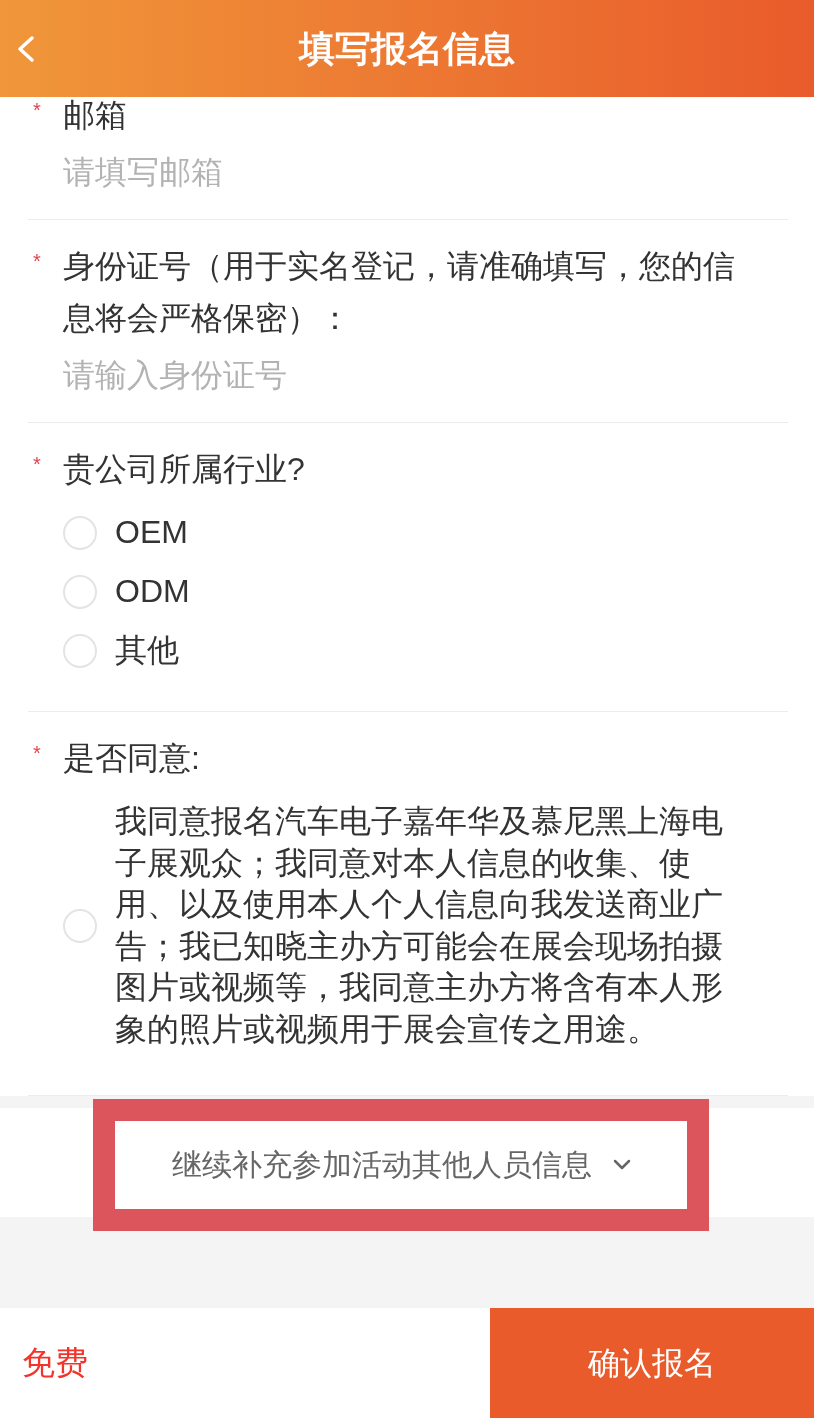 The image size is (814, 1418). Describe the element at coordinates (55, 1363) in the screenshot. I see `price-label: 免费` at that location.